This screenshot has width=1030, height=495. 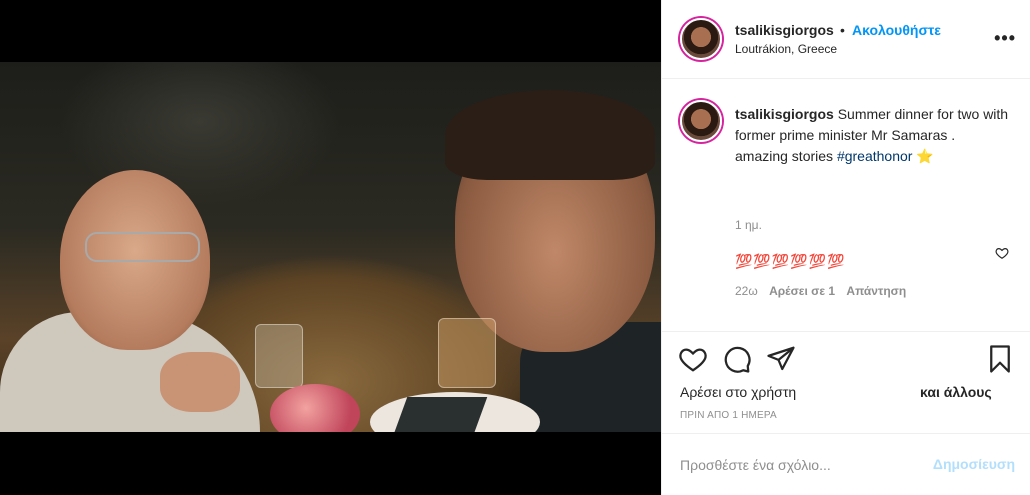 I want to click on photo-glass-drink, so click(x=467, y=353).